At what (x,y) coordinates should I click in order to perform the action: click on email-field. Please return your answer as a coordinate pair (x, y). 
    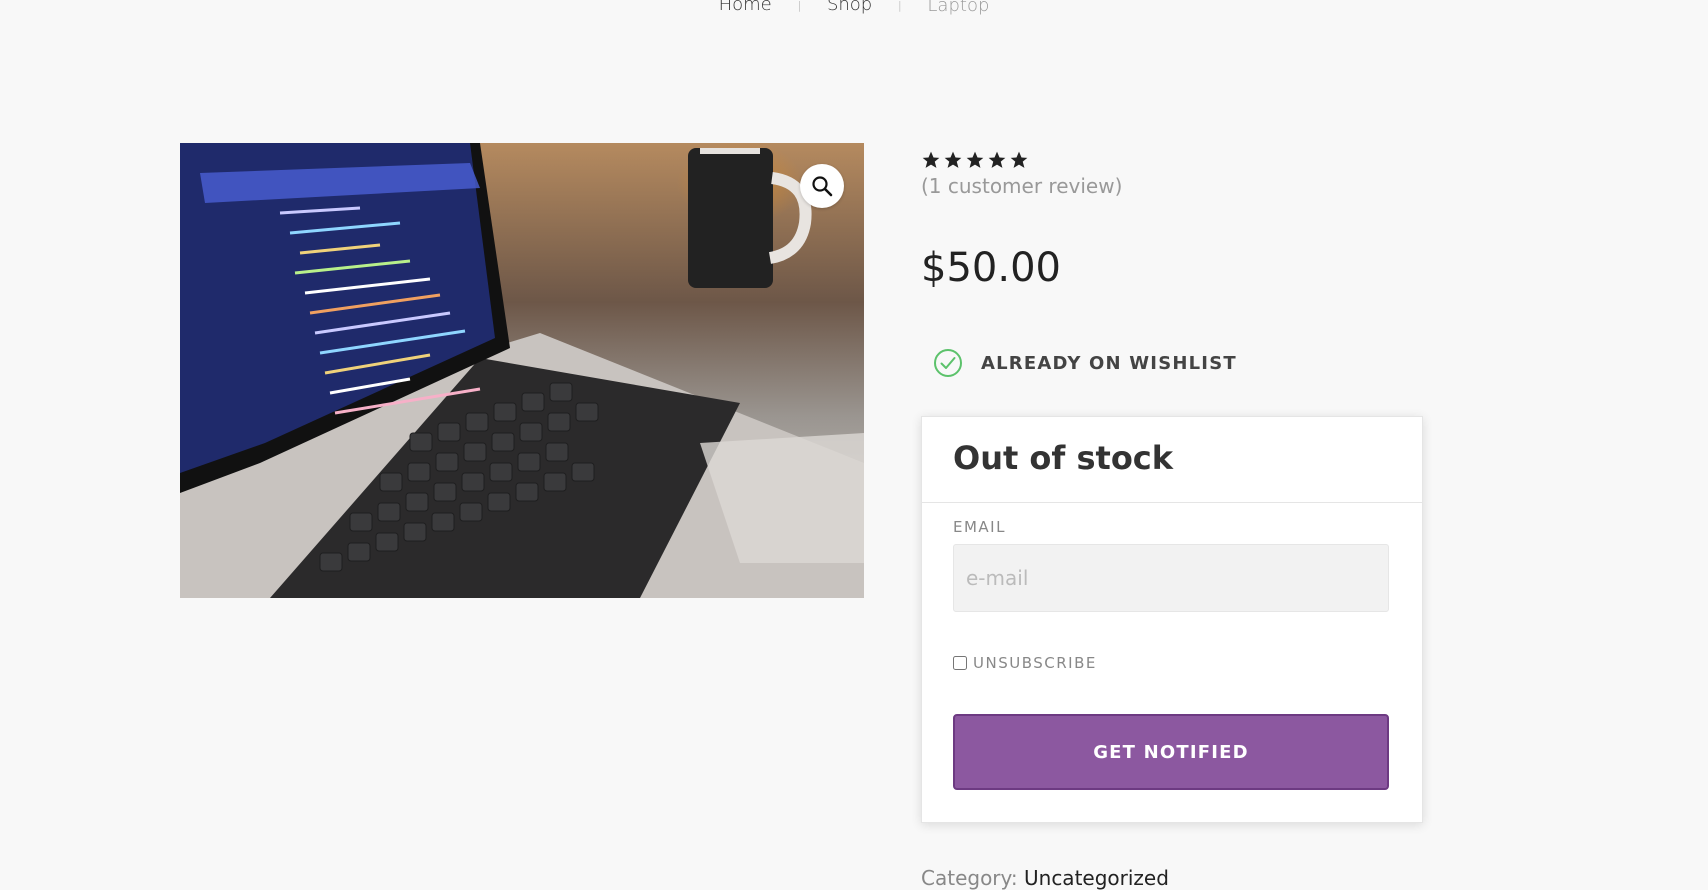
    Looking at the image, I should click on (1171, 578).